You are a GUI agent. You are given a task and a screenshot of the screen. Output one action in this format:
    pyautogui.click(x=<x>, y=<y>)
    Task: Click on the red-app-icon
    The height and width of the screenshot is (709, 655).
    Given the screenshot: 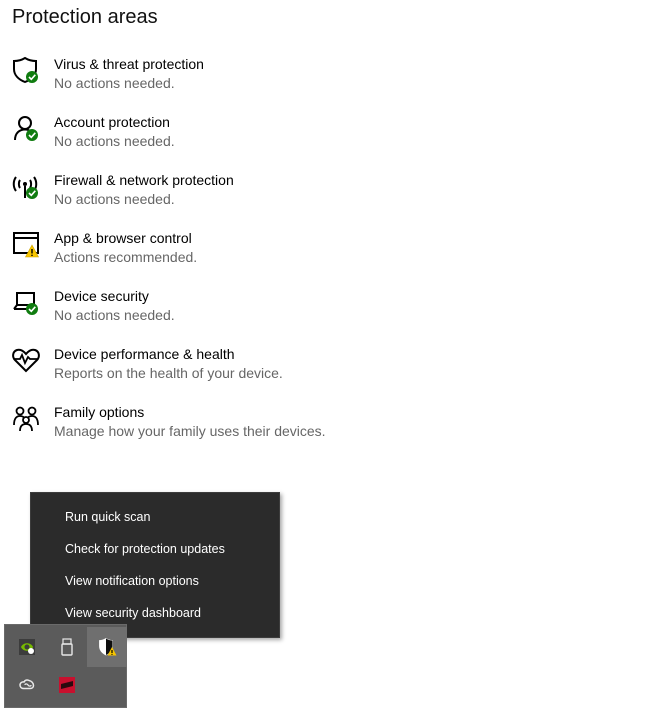 What is the action you would take?
    pyautogui.click(x=67, y=685)
    